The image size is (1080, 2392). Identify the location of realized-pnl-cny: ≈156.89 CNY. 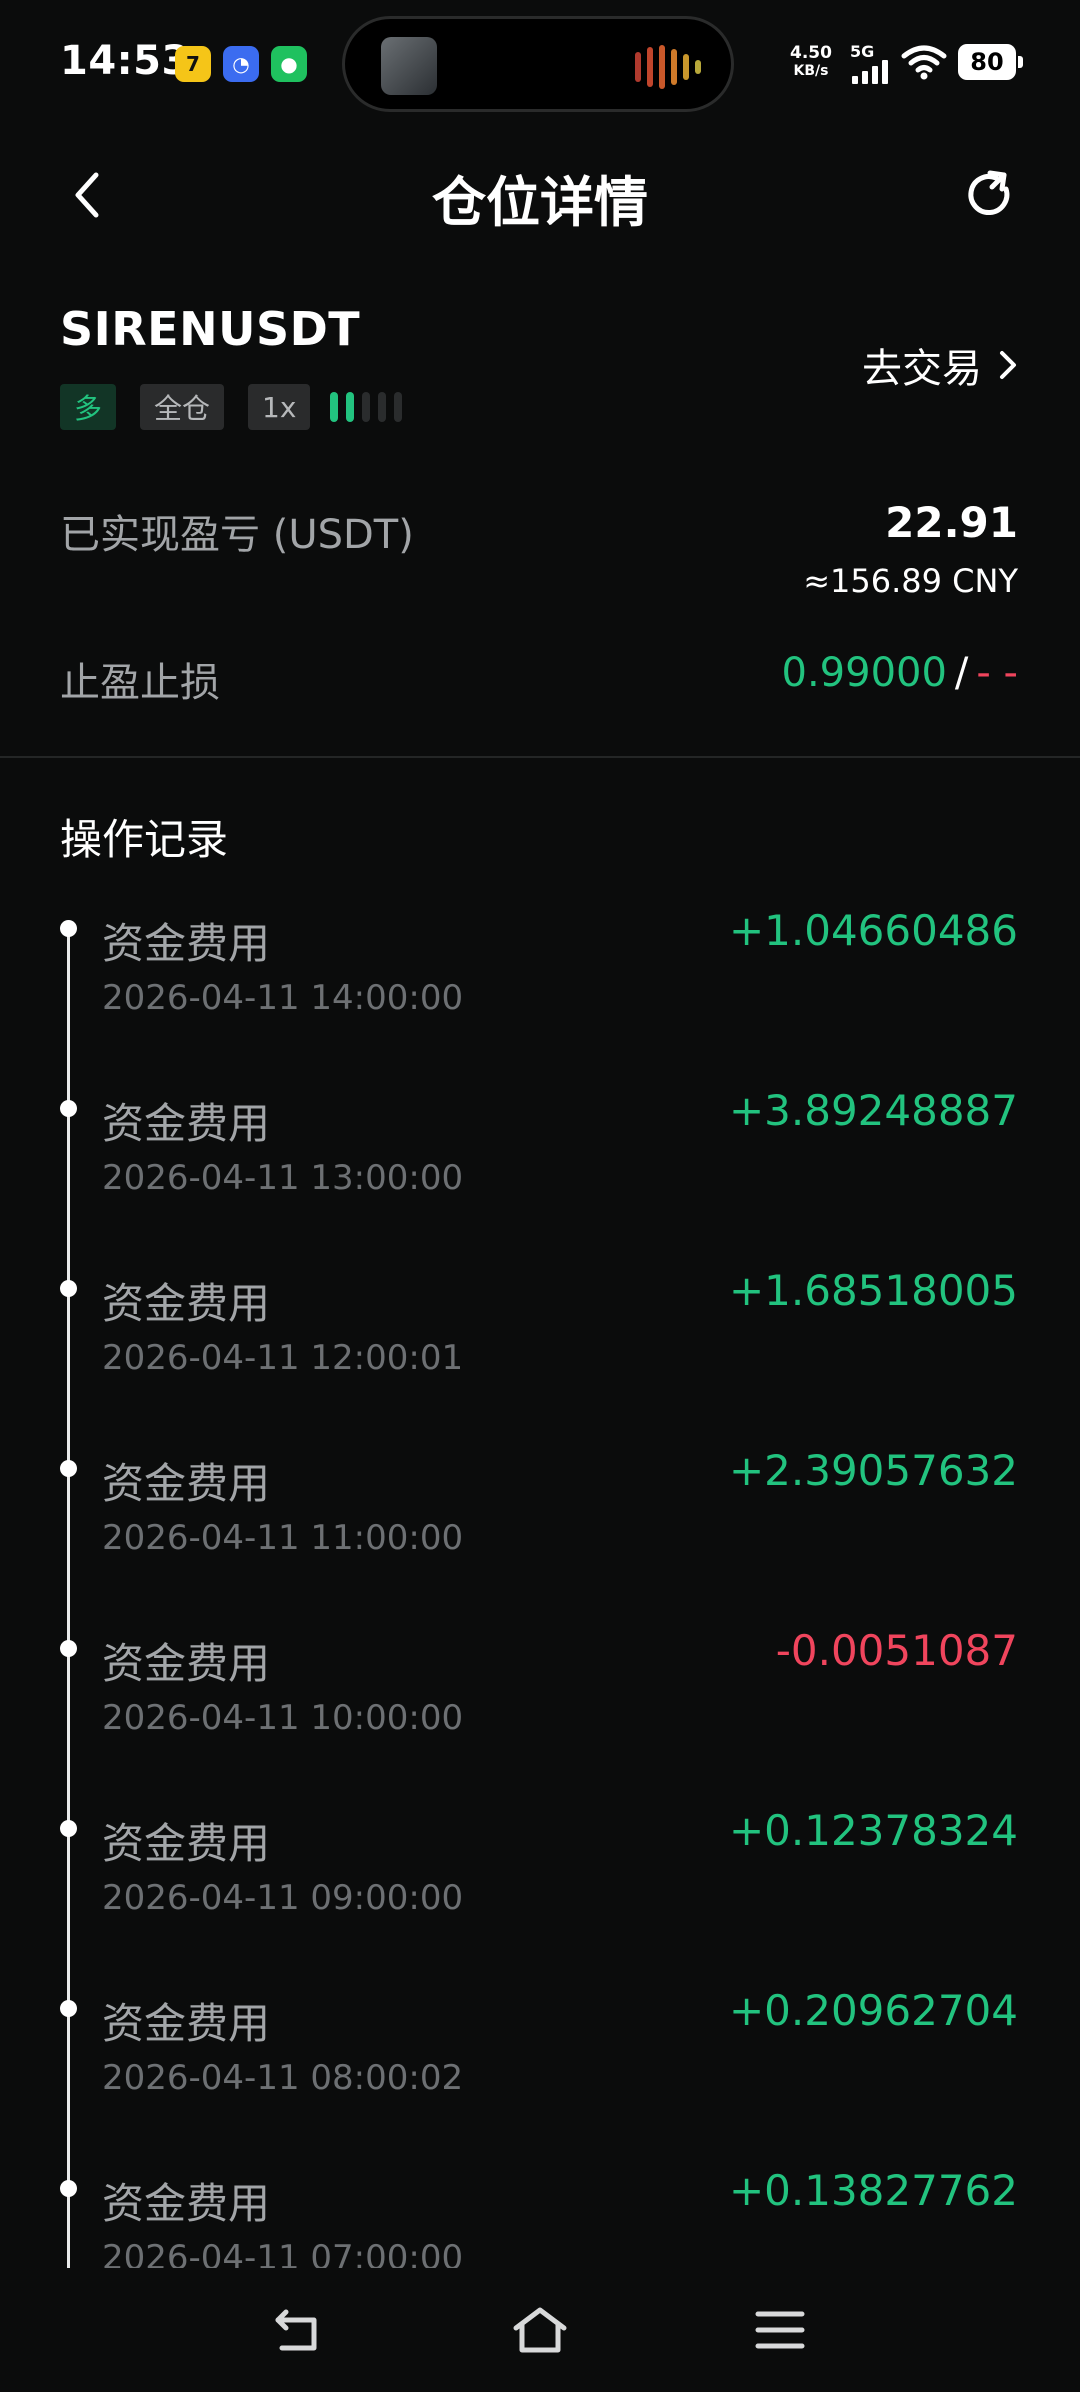
(910, 581).